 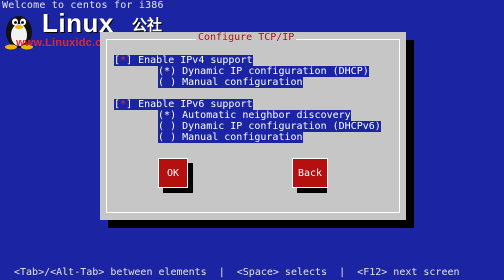 What do you see at coordinates (195, 104) in the screenshot?
I see `ipv6-label: Enable IPv6 support` at bounding box center [195, 104].